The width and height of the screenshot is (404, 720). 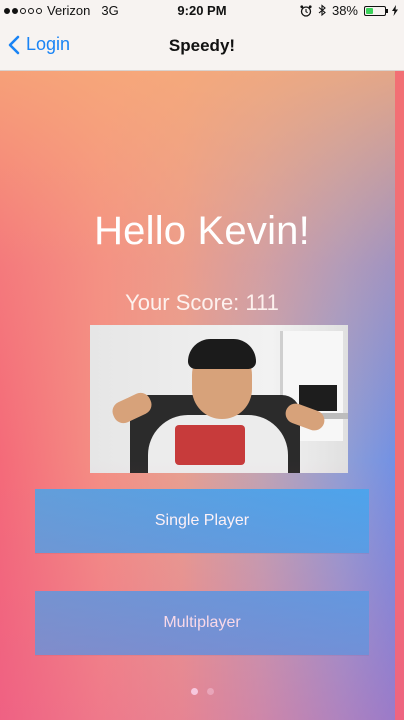 What do you see at coordinates (376, 10) in the screenshot?
I see `battery-icon` at bounding box center [376, 10].